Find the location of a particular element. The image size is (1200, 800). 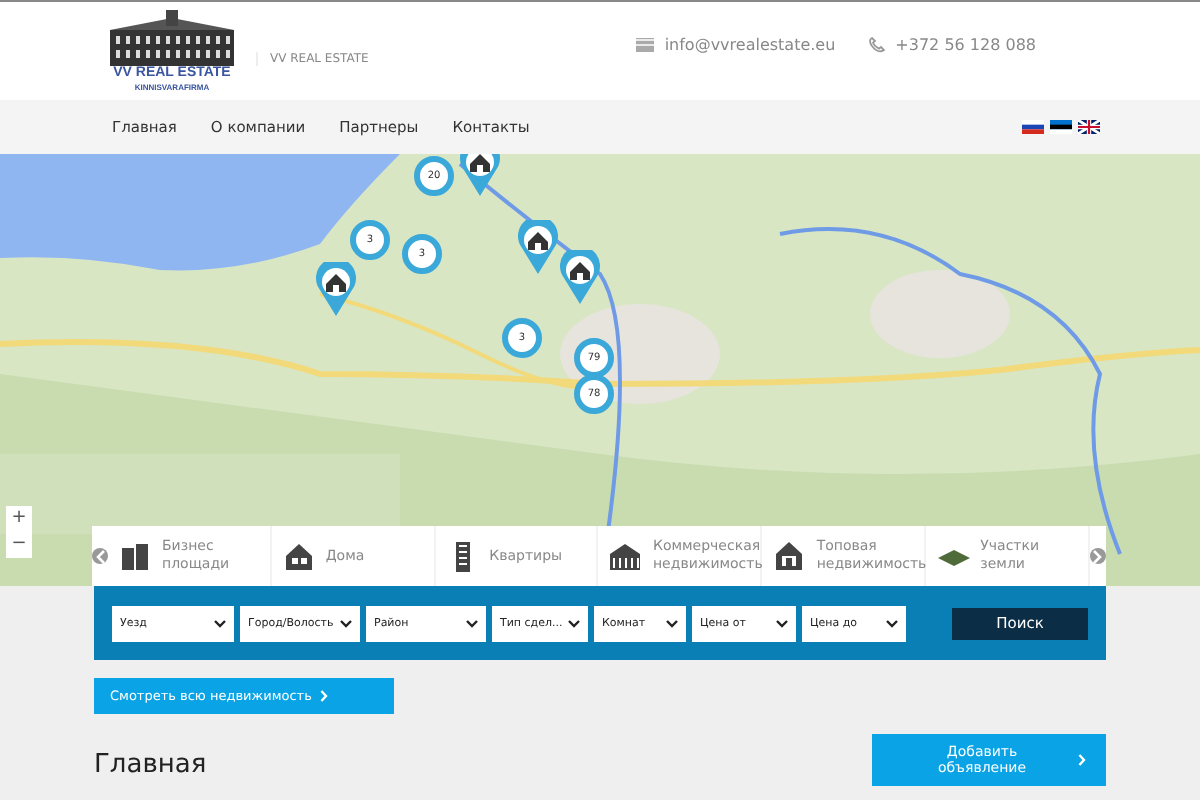

mail-icon is located at coordinates (645, 45).